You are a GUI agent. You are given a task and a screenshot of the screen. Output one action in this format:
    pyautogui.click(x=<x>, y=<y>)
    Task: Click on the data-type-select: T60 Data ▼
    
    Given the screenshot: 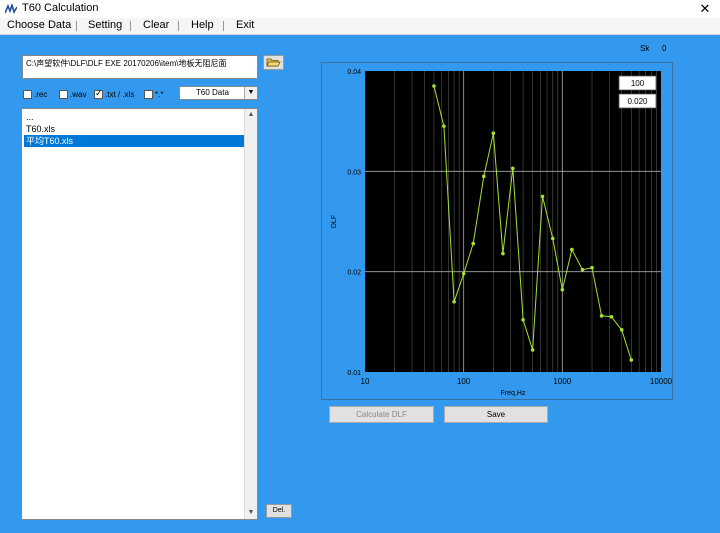 What is the action you would take?
    pyautogui.click(x=218, y=93)
    